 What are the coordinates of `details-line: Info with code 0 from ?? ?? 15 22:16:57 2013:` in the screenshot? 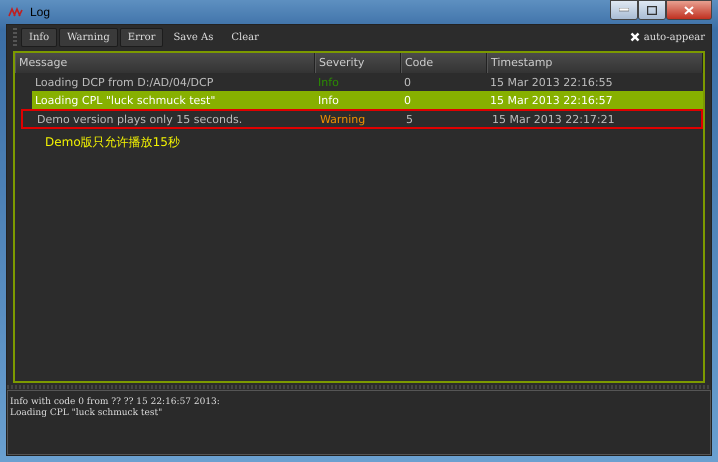 It's located at (115, 402).